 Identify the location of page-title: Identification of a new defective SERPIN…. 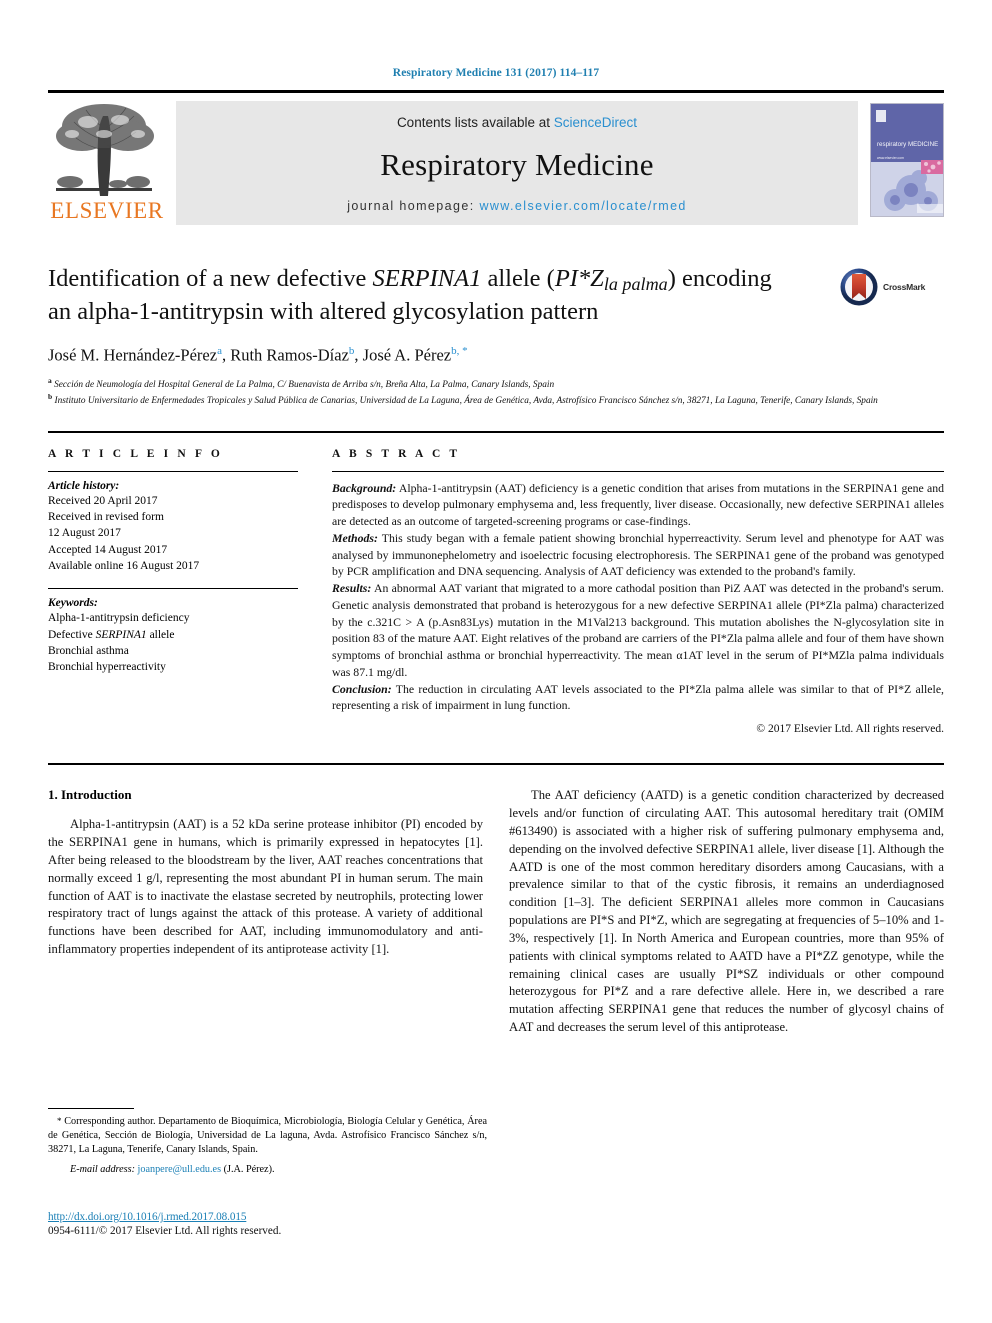
(433, 295).